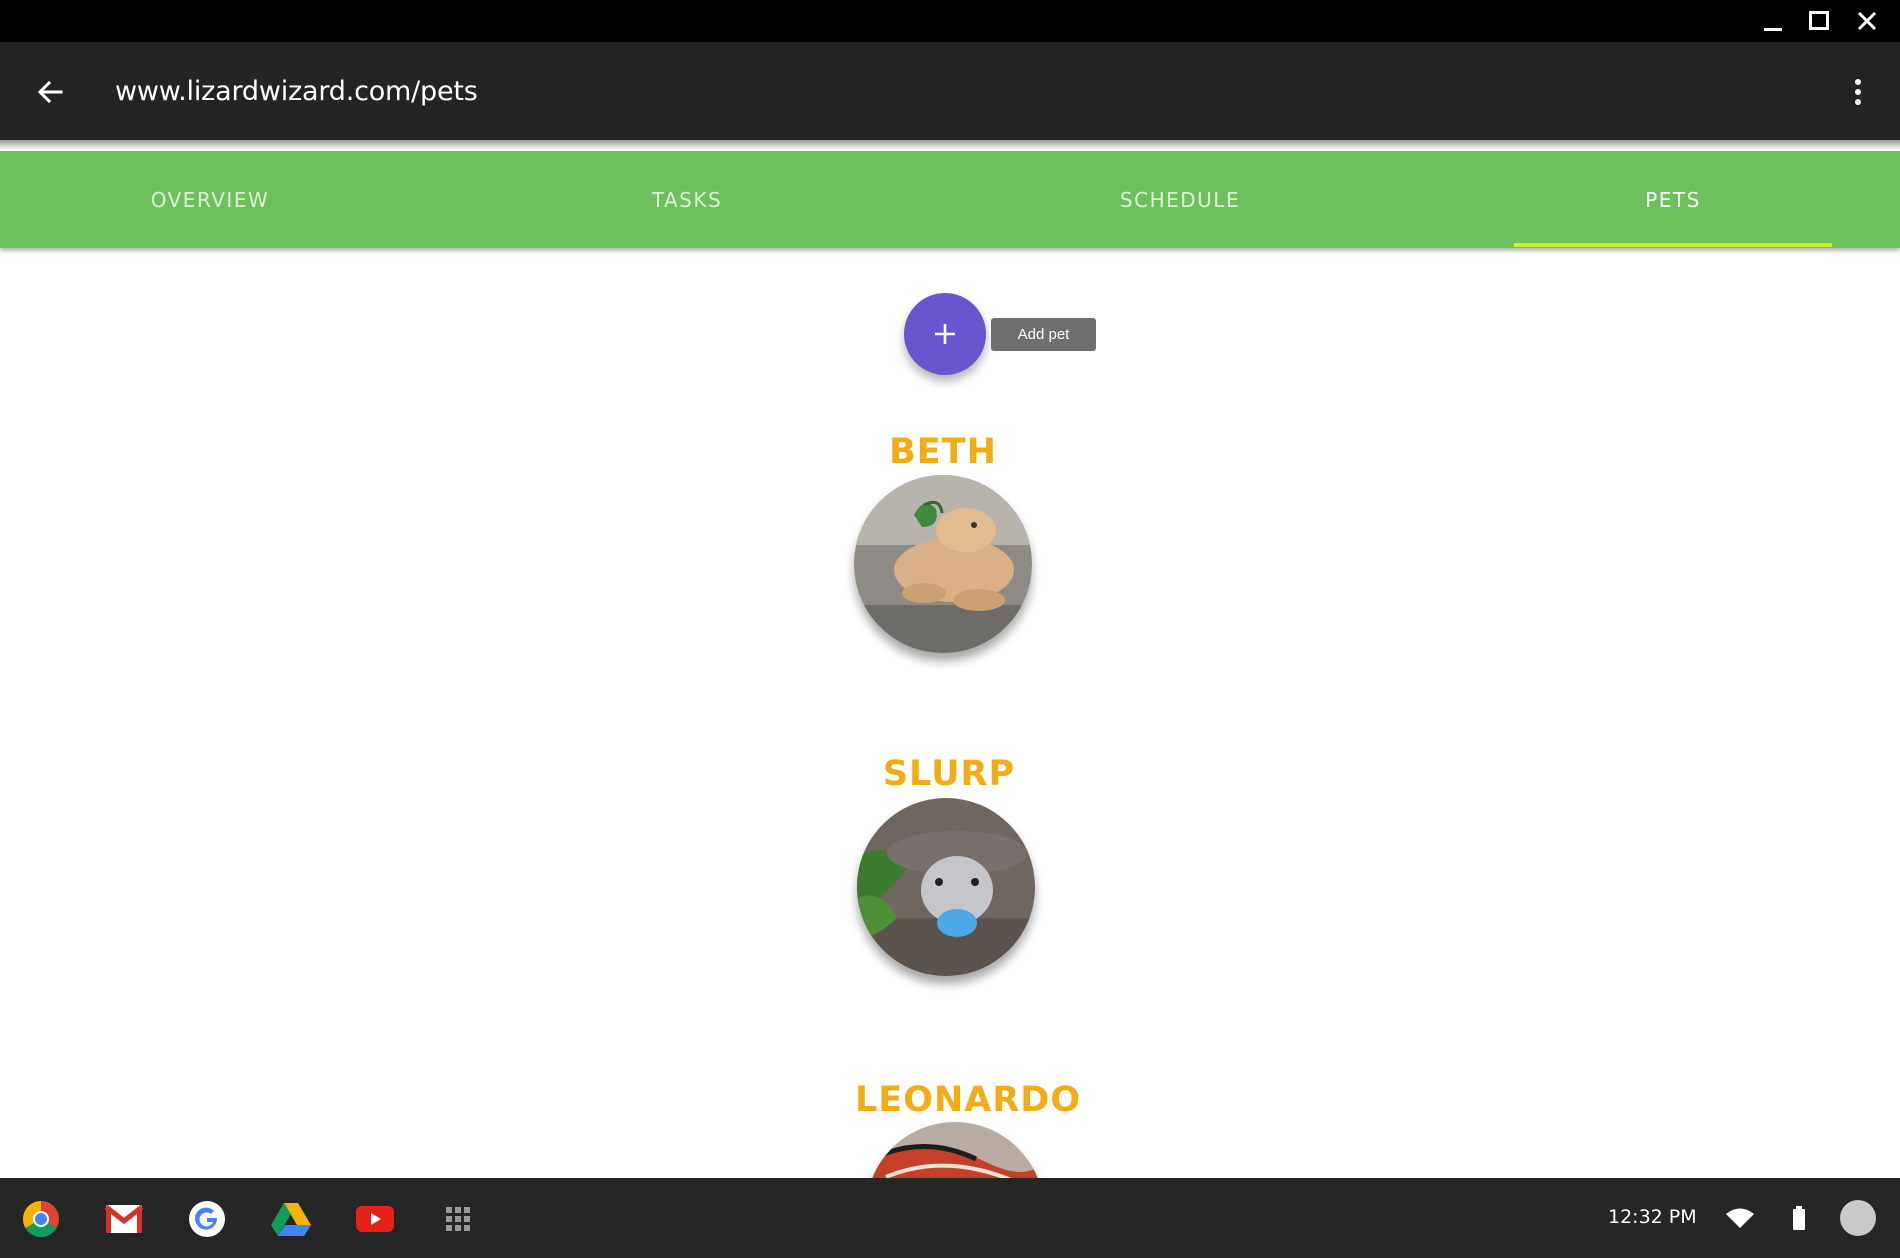  Describe the element at coordinates (950, 199) in the screenshot. I see `tab-bar: OVERVIEW TASKS SCHEDULE PETS` at that location.